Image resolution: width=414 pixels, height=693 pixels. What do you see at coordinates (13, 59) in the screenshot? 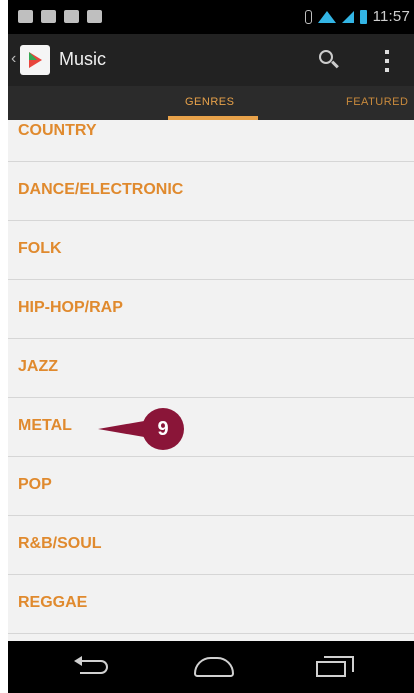
I see `up-caret-icon: ‹` at bounding box center [13, 59].